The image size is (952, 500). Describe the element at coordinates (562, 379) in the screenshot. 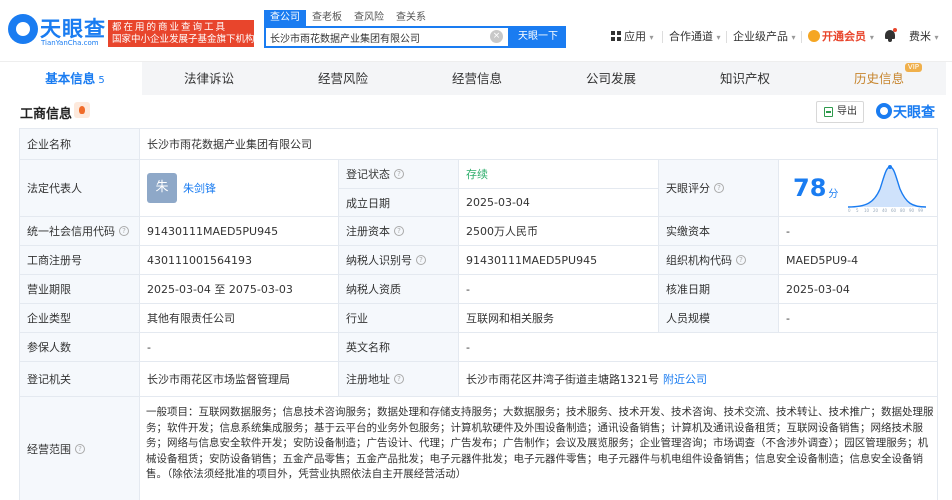

I see `address-value: 长沙市雨花区井湾子街道圭塘路1321号` at that location.